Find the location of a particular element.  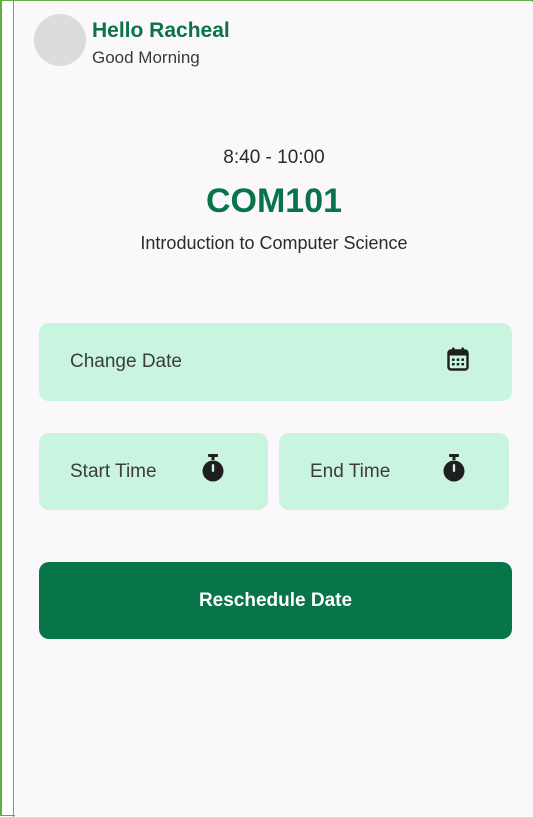

start-time-field: Start Time is located at coordinates (153, 471).